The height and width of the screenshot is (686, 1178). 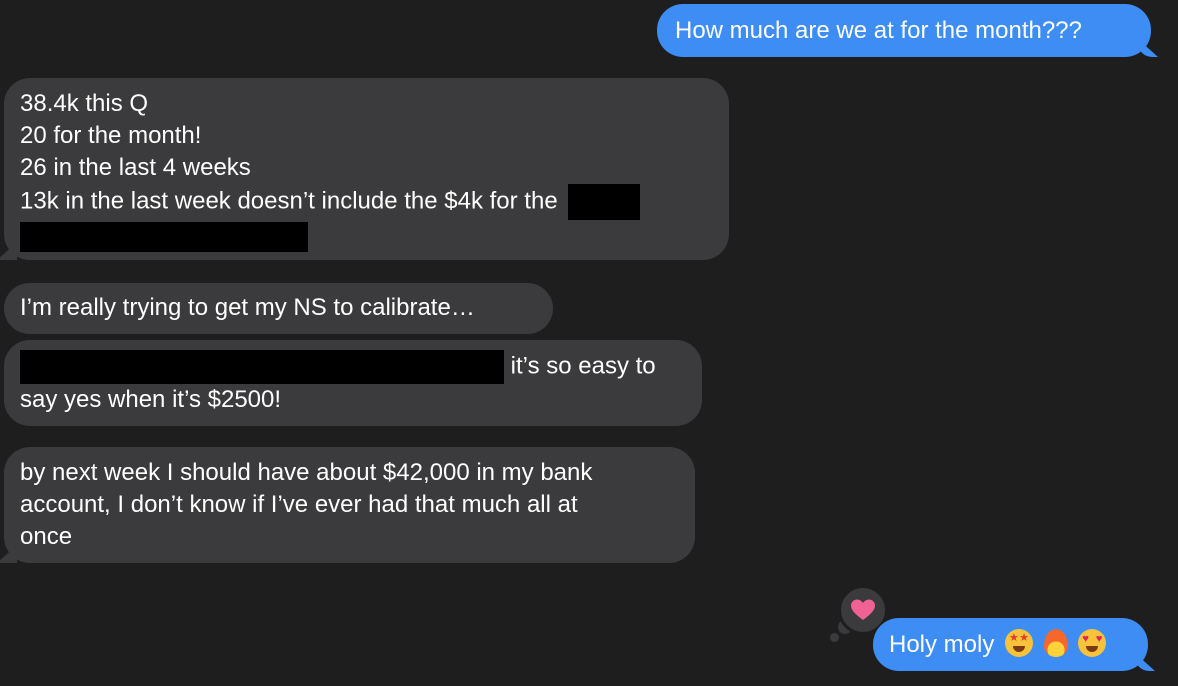 I want to click on sent-message-bubble: How much are we at for the month???, so click(x=904, y=30).